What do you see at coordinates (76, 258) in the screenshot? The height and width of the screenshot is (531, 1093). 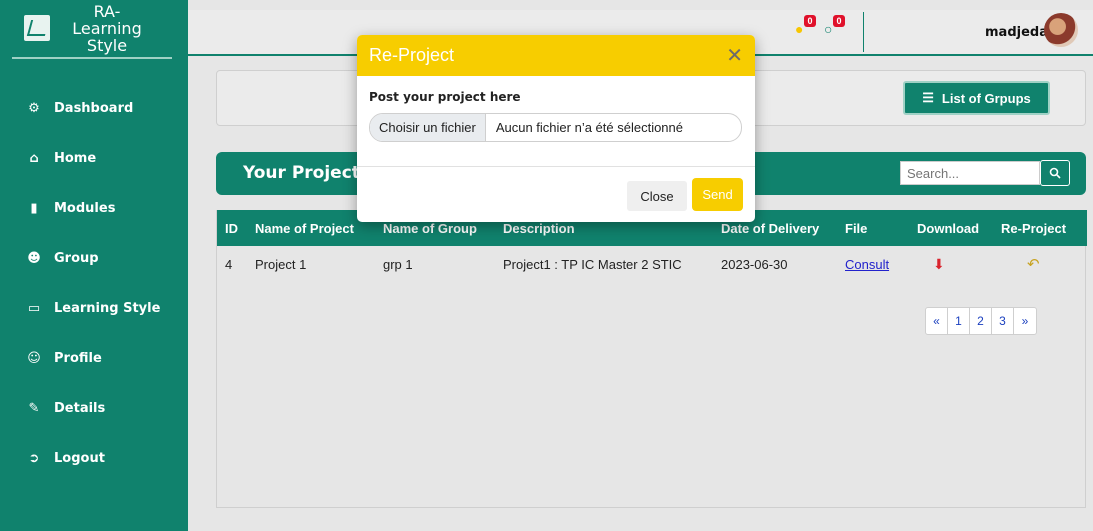 I see `sidebar-item-label: Group` at bounding box center [76, 258].